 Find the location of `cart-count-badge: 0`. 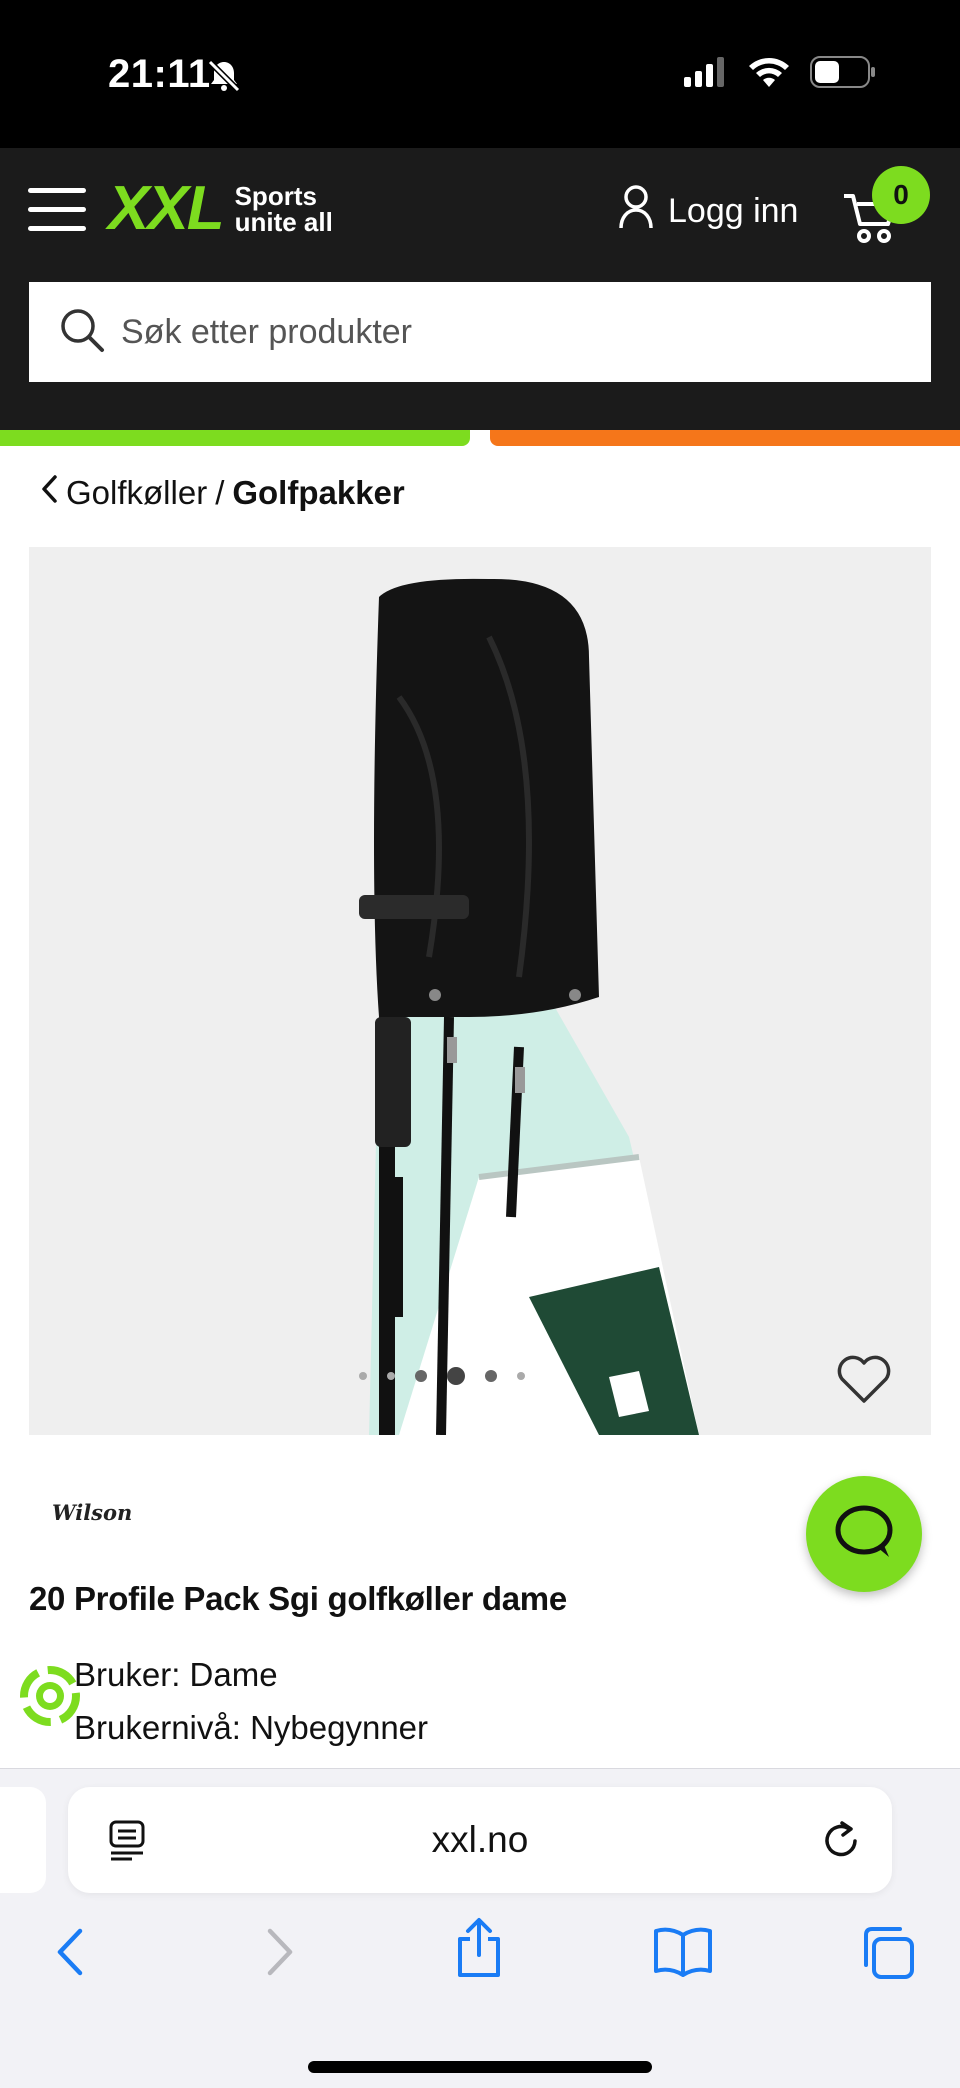

cart-count-badge: 0 is located at coordinates (901, 195).